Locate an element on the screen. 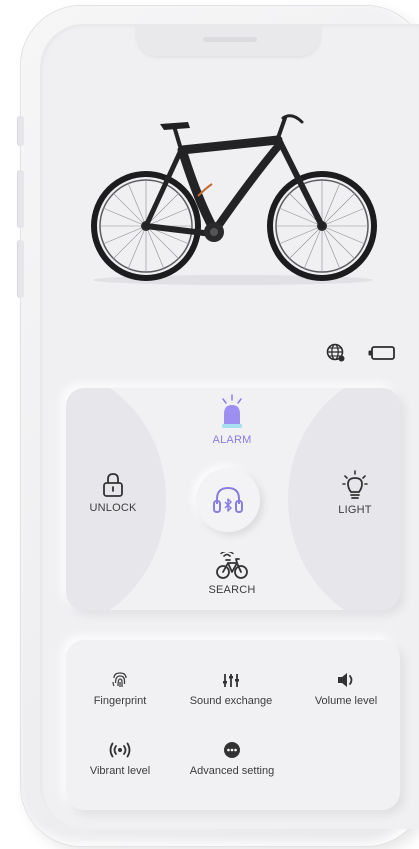 The image size is (419, 849). headset-button is located at coordinates (228, 500).